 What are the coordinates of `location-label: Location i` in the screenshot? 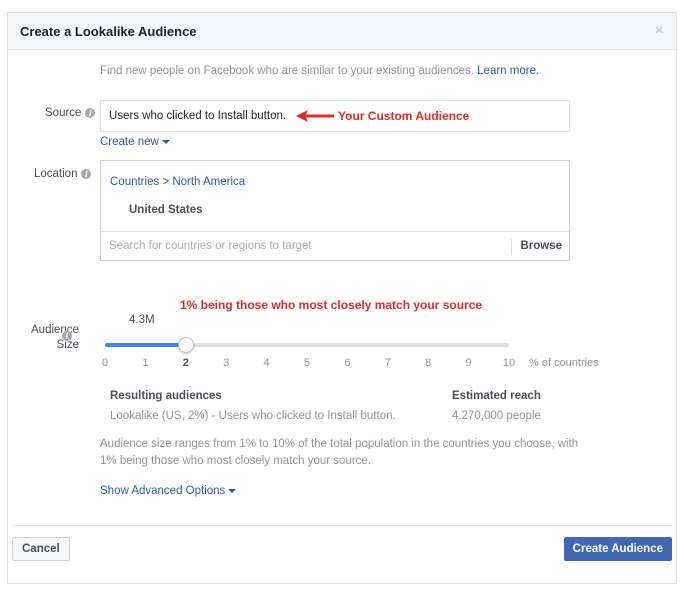 It's located at (63, 174).